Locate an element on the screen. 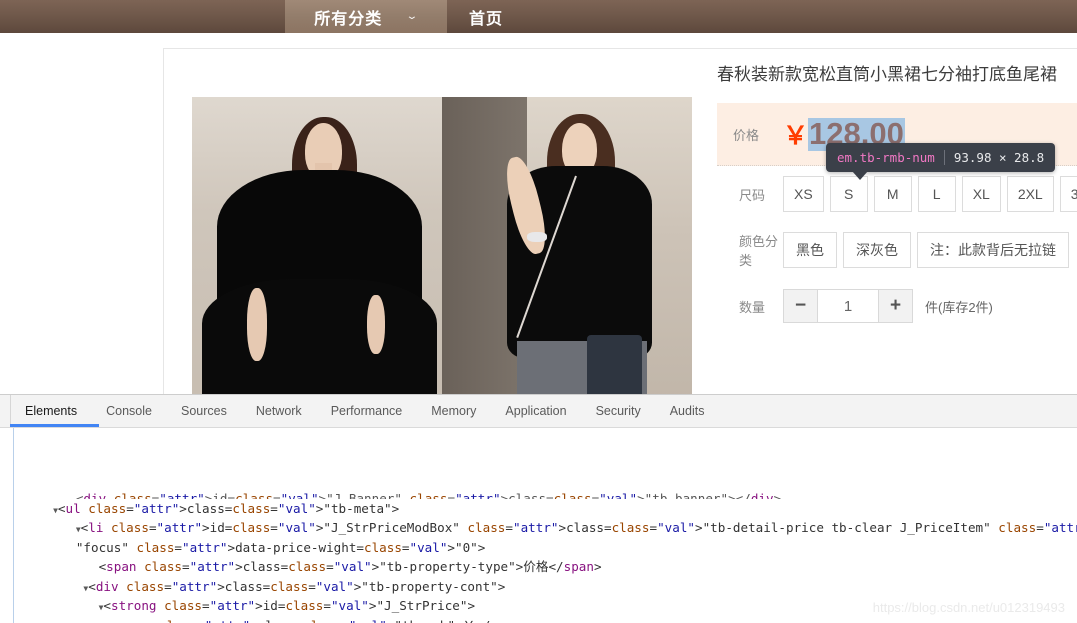  tab-console: Console is located at coordinates (128, 411).